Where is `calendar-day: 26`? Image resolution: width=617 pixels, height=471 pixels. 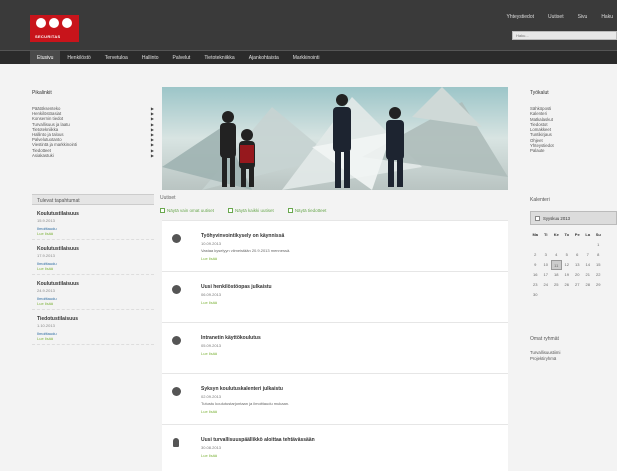 calendar-day: 26 is located at coordinates (567, 285).